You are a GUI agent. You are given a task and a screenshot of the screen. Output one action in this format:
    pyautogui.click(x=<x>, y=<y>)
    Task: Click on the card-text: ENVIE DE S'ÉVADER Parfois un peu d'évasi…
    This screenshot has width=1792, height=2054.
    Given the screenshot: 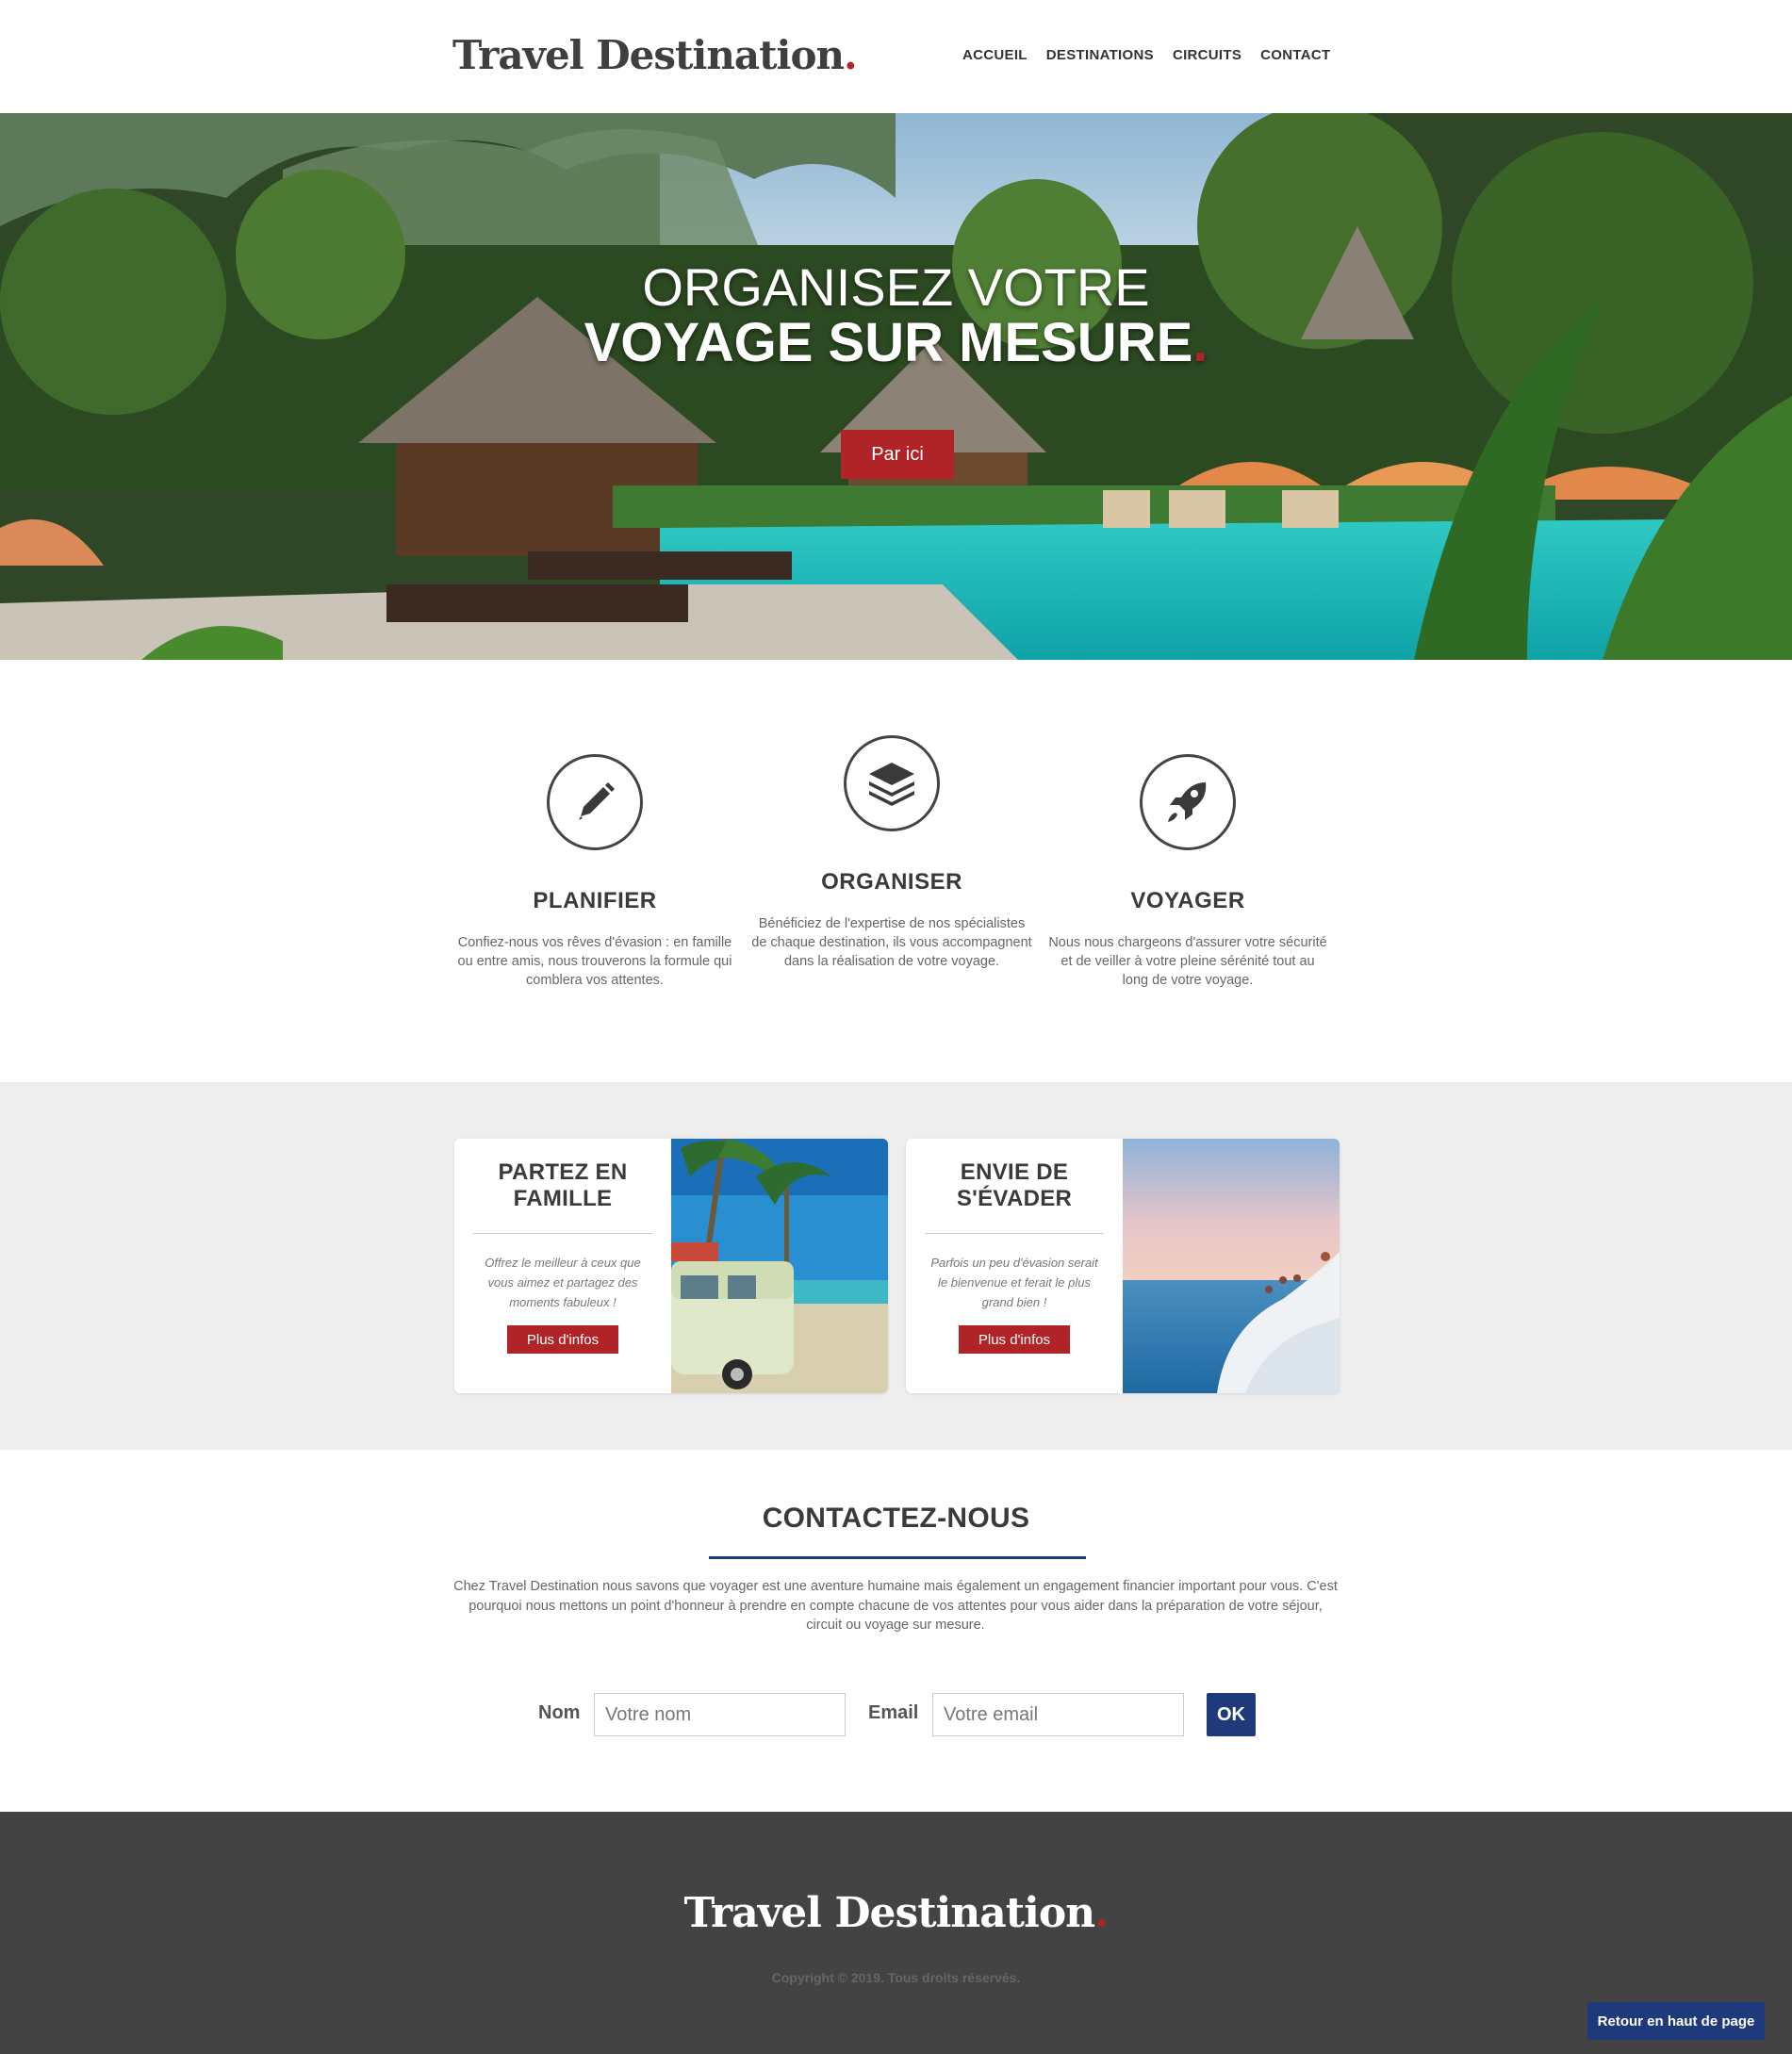 What is the action you would take?
    pyautogui.click(x=1014, y=1266)
    